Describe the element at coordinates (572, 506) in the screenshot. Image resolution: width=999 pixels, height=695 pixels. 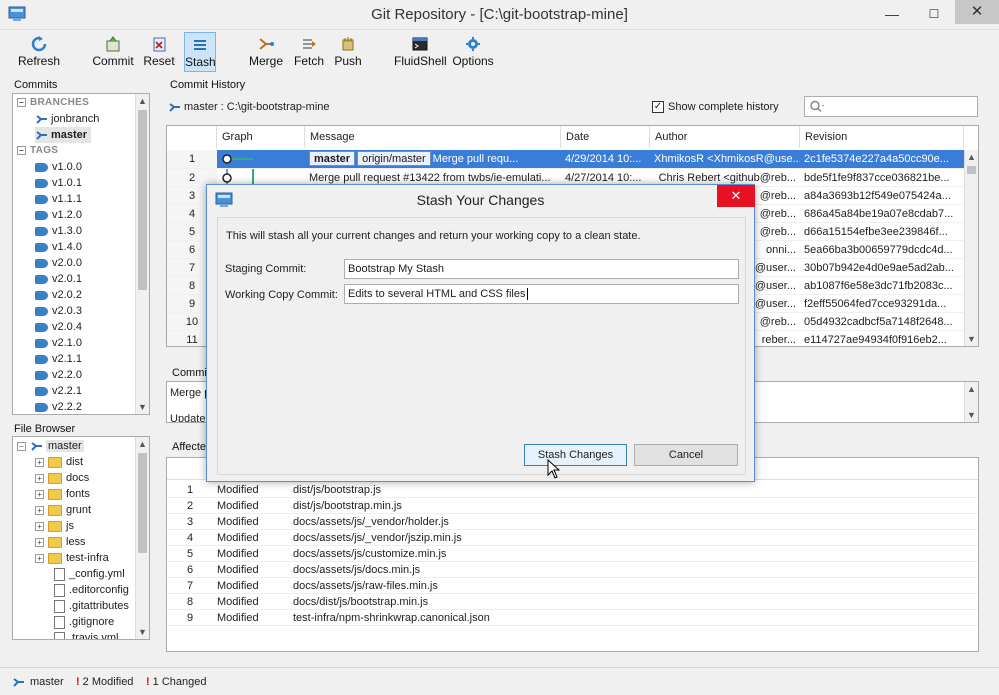
I see `affected-file-row: 2 Modified dist/js/bootstrap.min.js` at that location.